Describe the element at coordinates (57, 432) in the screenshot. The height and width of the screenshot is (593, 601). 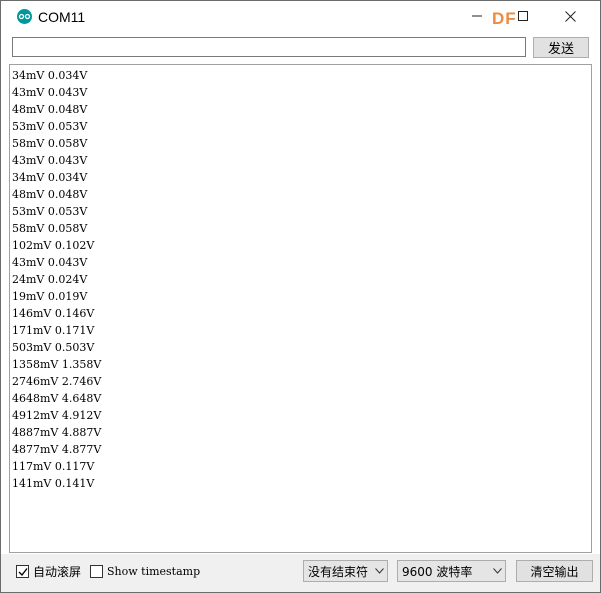
I see `serial-output-line: 4887mV 4.887V` at that location.